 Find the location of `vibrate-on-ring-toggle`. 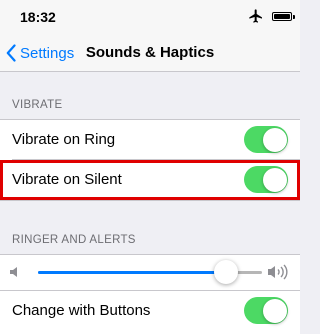

vibrate-on-ring-toggle is located at coordinates (266, 139).